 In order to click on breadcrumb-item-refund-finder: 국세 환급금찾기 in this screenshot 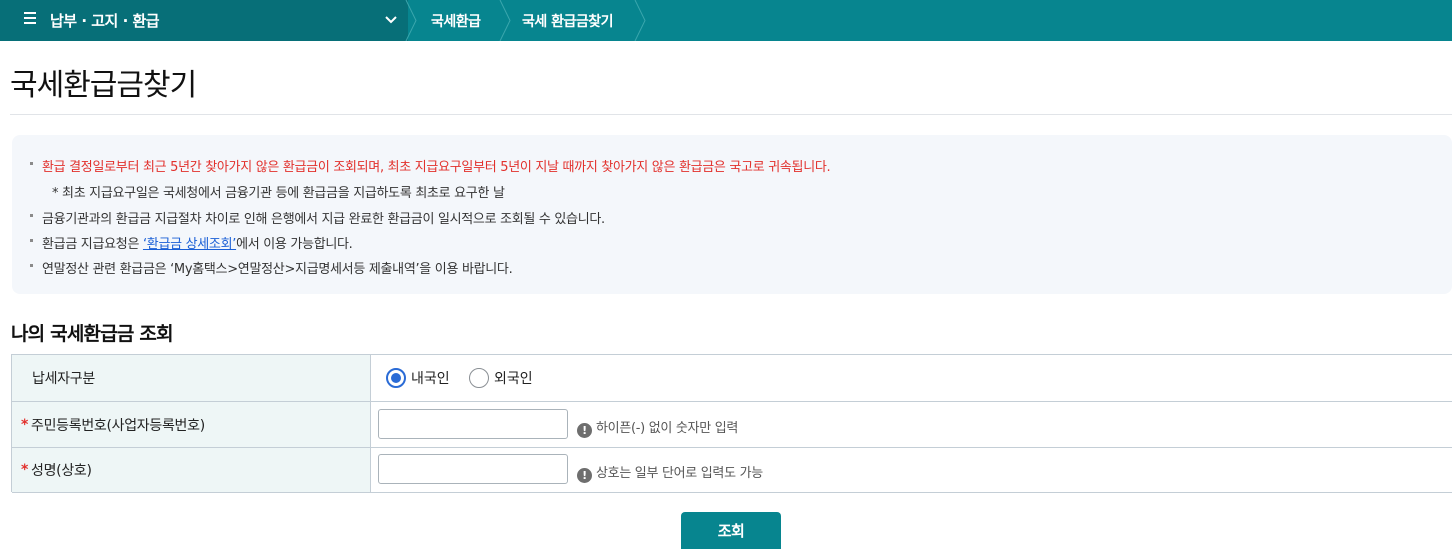, I will do `click(568, 21)`.